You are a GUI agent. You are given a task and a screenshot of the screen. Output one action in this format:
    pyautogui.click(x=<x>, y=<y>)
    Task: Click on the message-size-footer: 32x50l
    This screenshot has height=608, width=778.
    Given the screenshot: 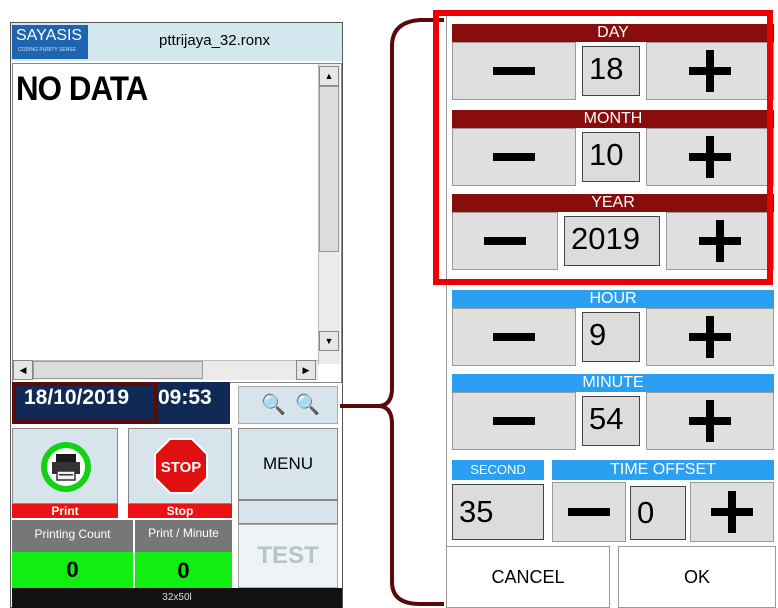 What is the action you would take?
    pyautogui.click(x=177, y=598)
    